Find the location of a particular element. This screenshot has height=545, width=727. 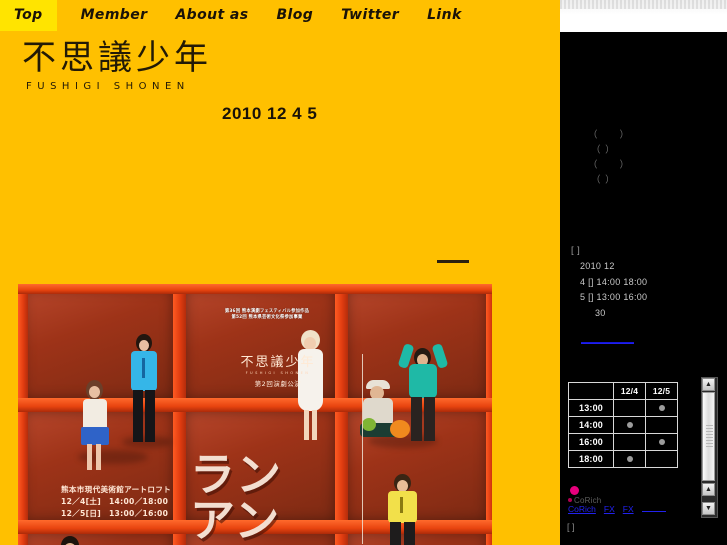

table-time-1800: 18:00 is located at coordinates (591, 459).